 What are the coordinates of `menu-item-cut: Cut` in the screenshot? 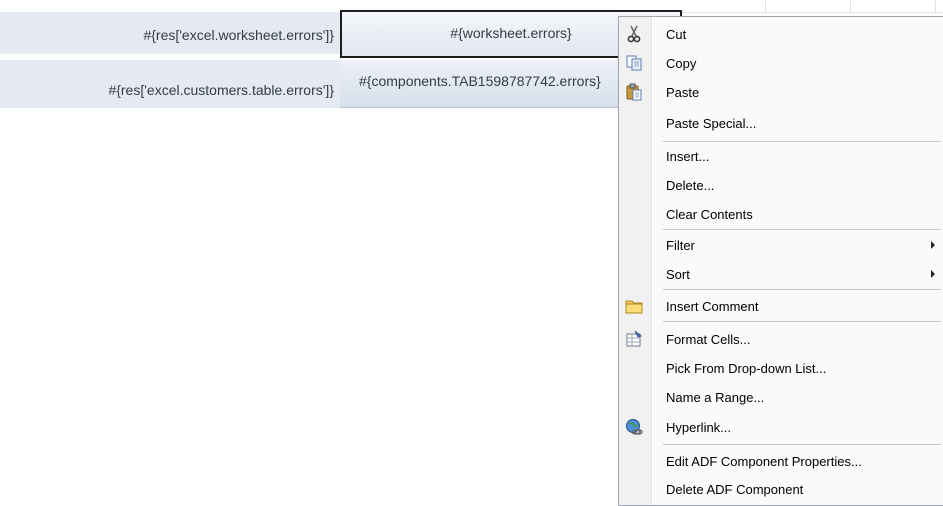 It's located at (781, 34).